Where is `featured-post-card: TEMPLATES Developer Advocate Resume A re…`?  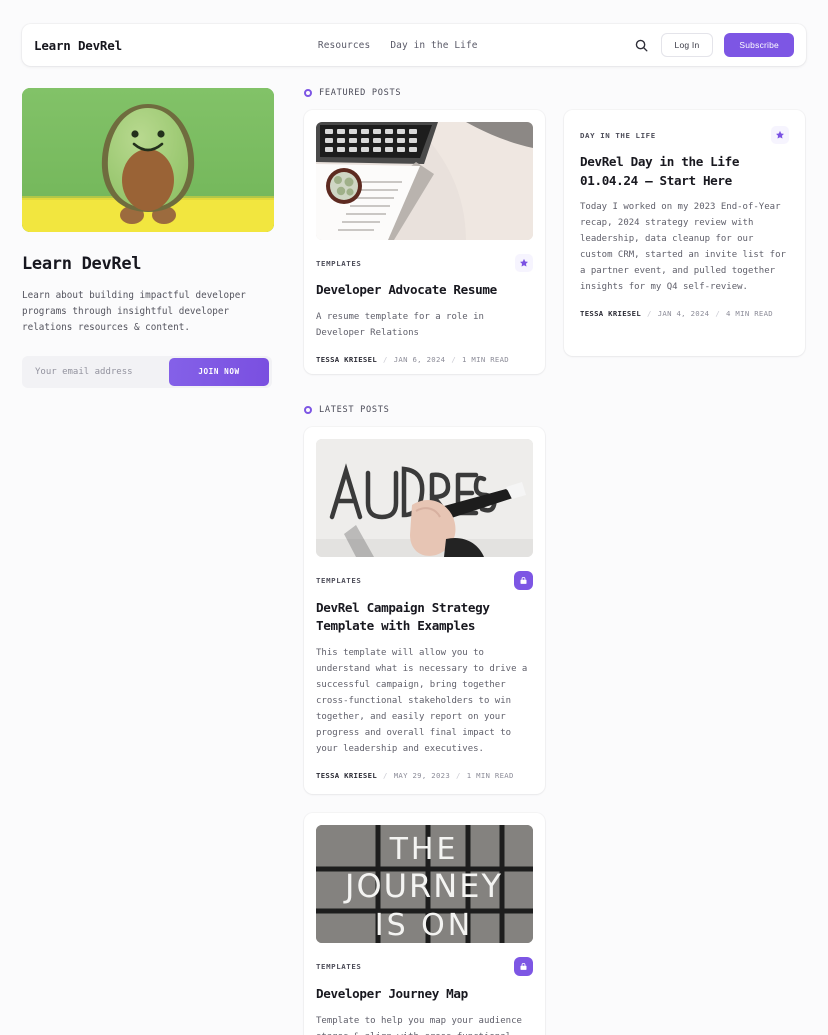 featured-post-card: TEMPLATES Developer Advocate Resume A re… is located at coordinates (424, 242).